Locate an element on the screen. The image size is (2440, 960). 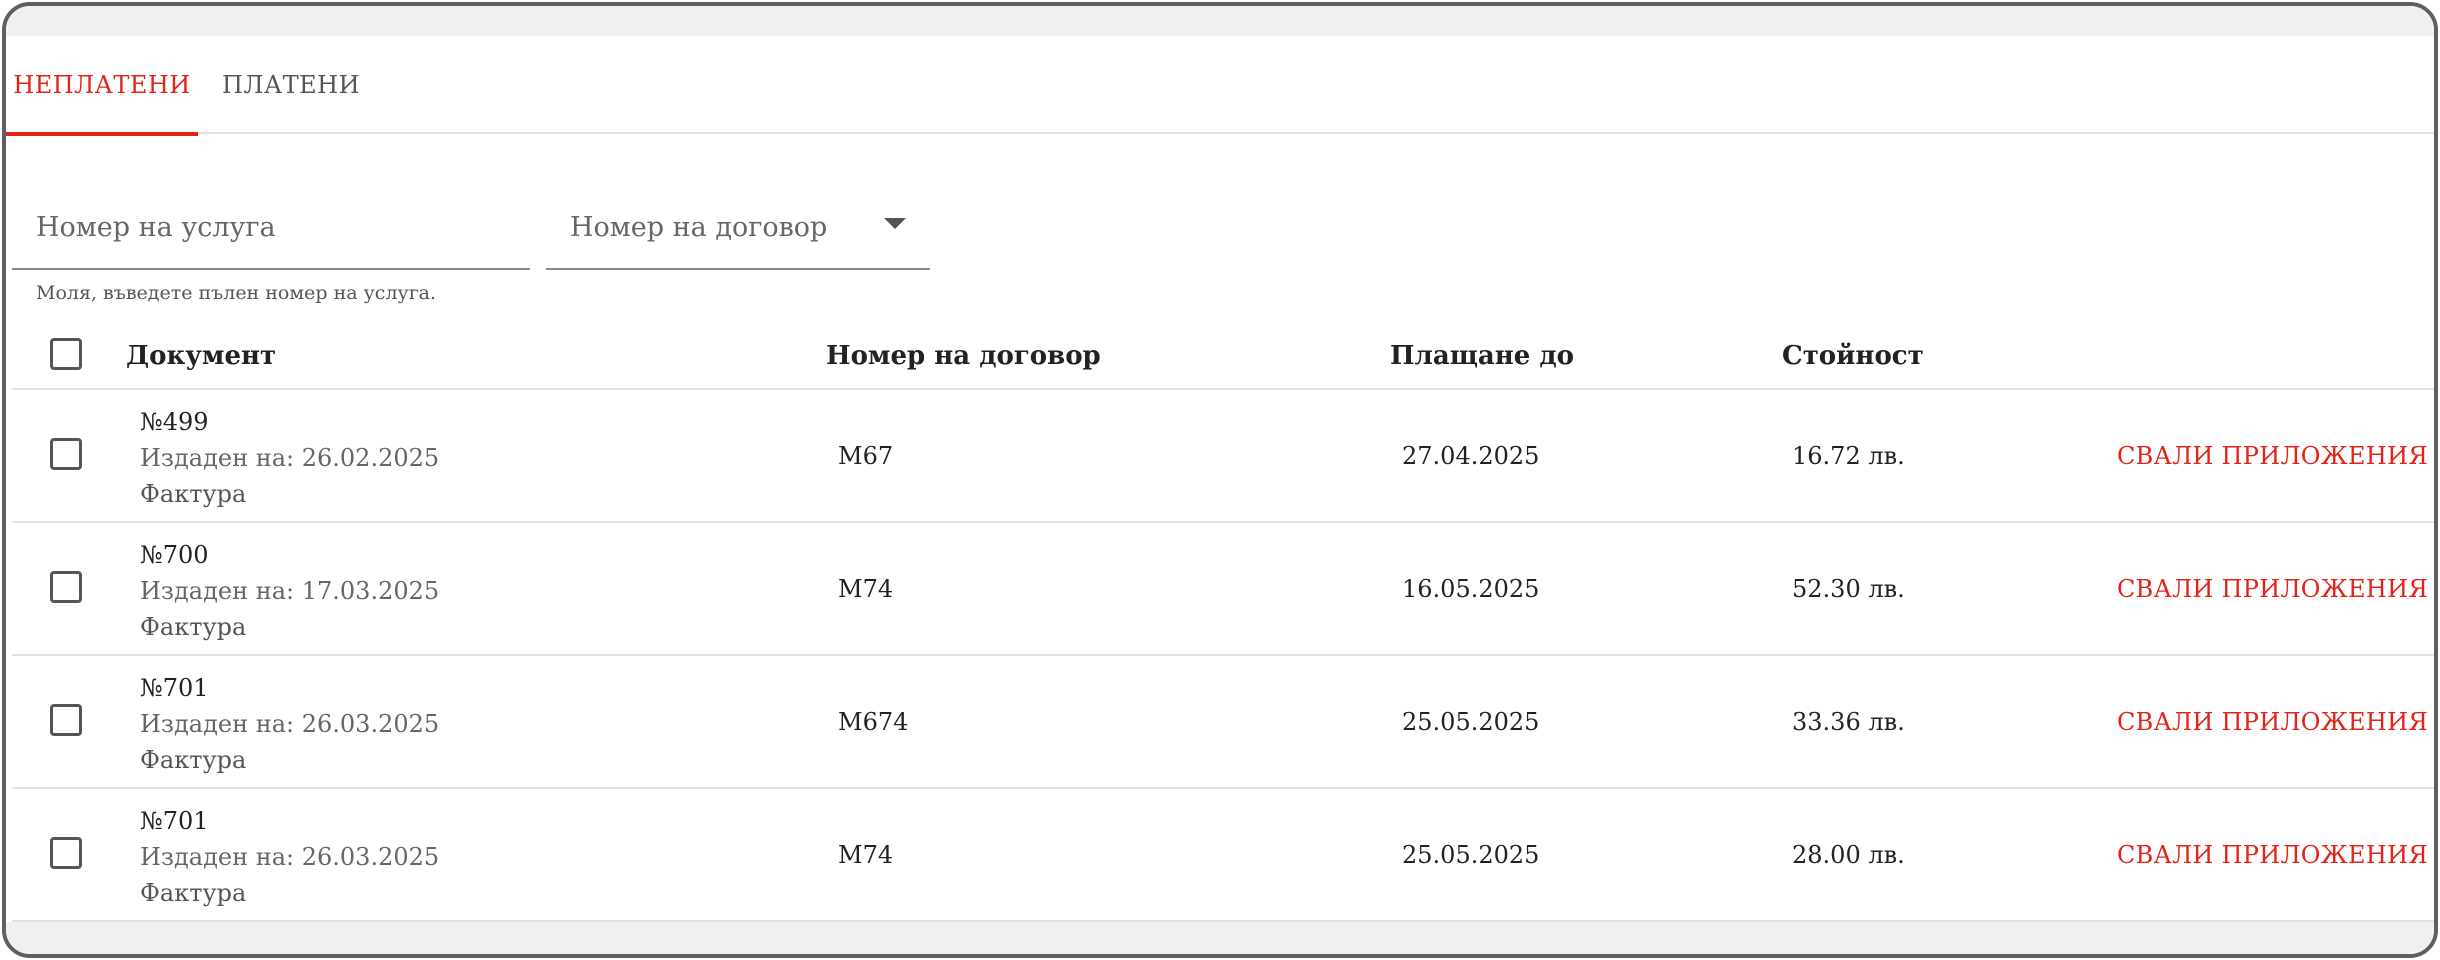
amount-cell: 33.36 лв. is located at coordinates (1848, 721).